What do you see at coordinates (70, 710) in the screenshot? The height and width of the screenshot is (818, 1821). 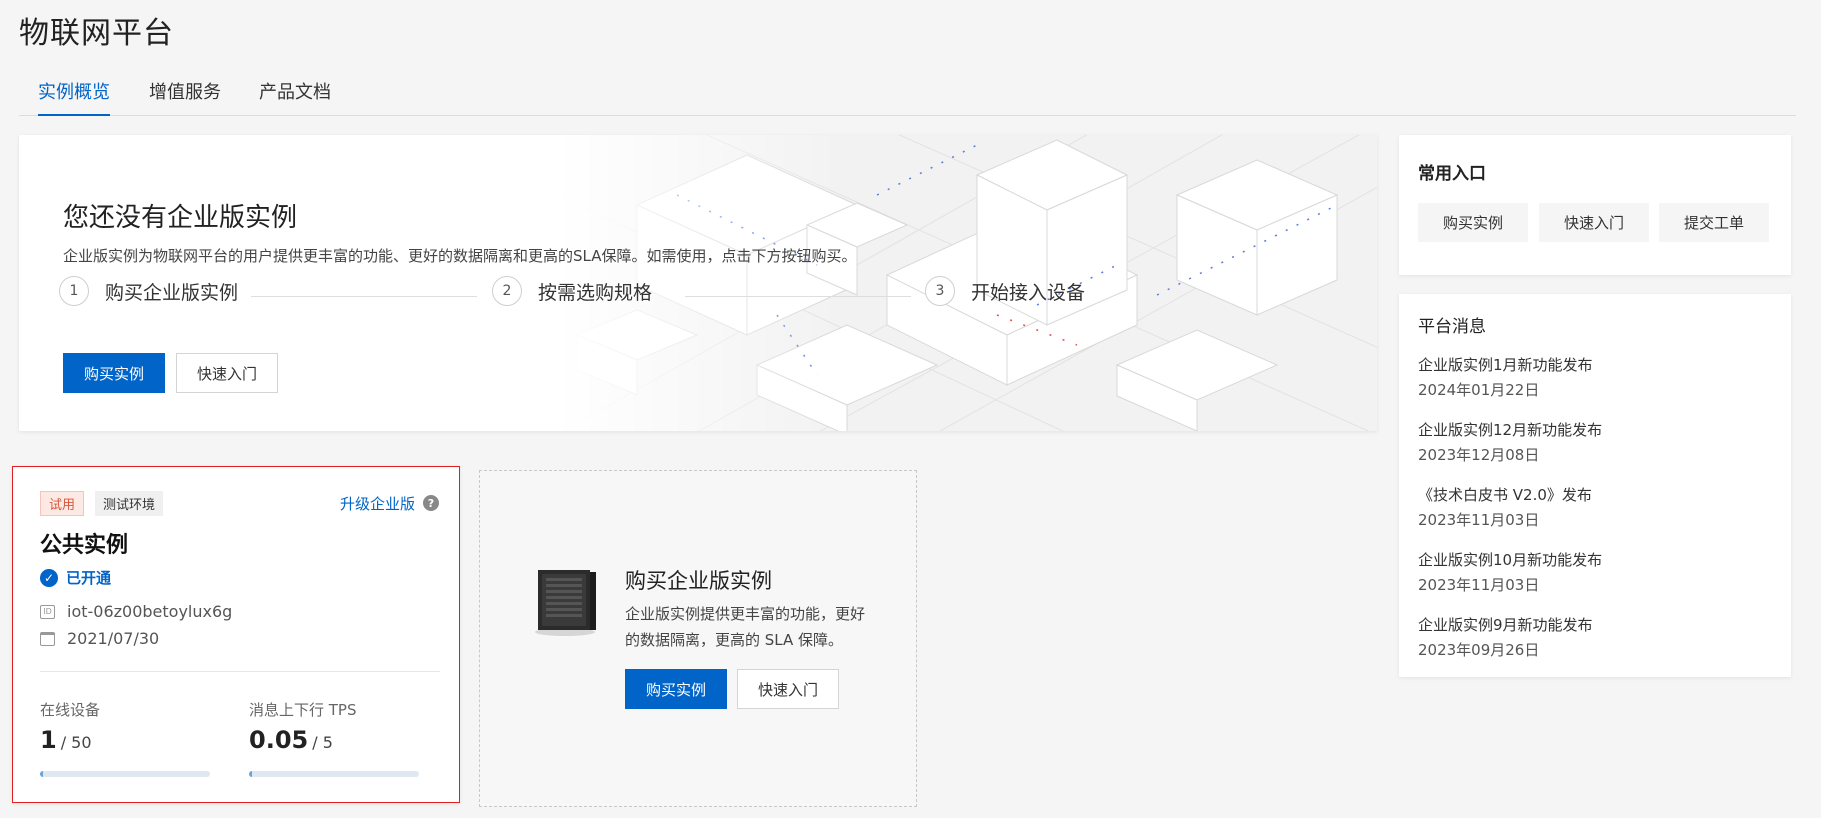 I see `metric-label: 在线设备` at bounding box center [70, 710].